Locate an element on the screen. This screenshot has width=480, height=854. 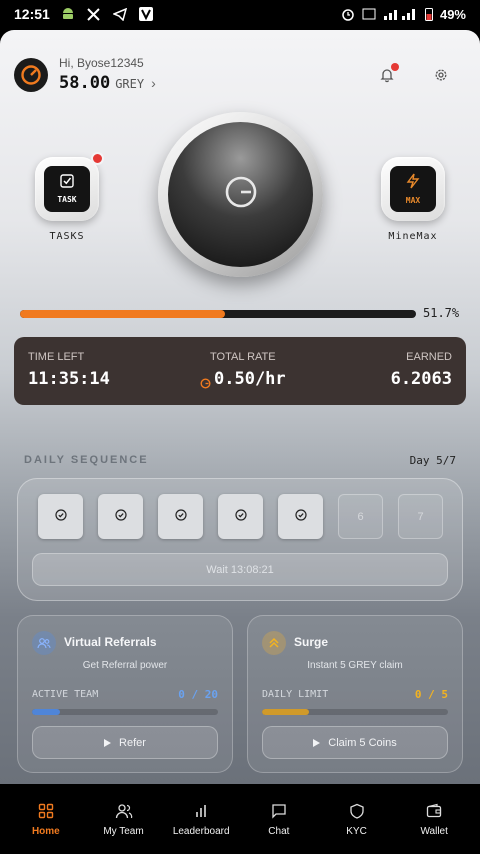
refer-button-label: Refer is located at coordinates (132, 742).